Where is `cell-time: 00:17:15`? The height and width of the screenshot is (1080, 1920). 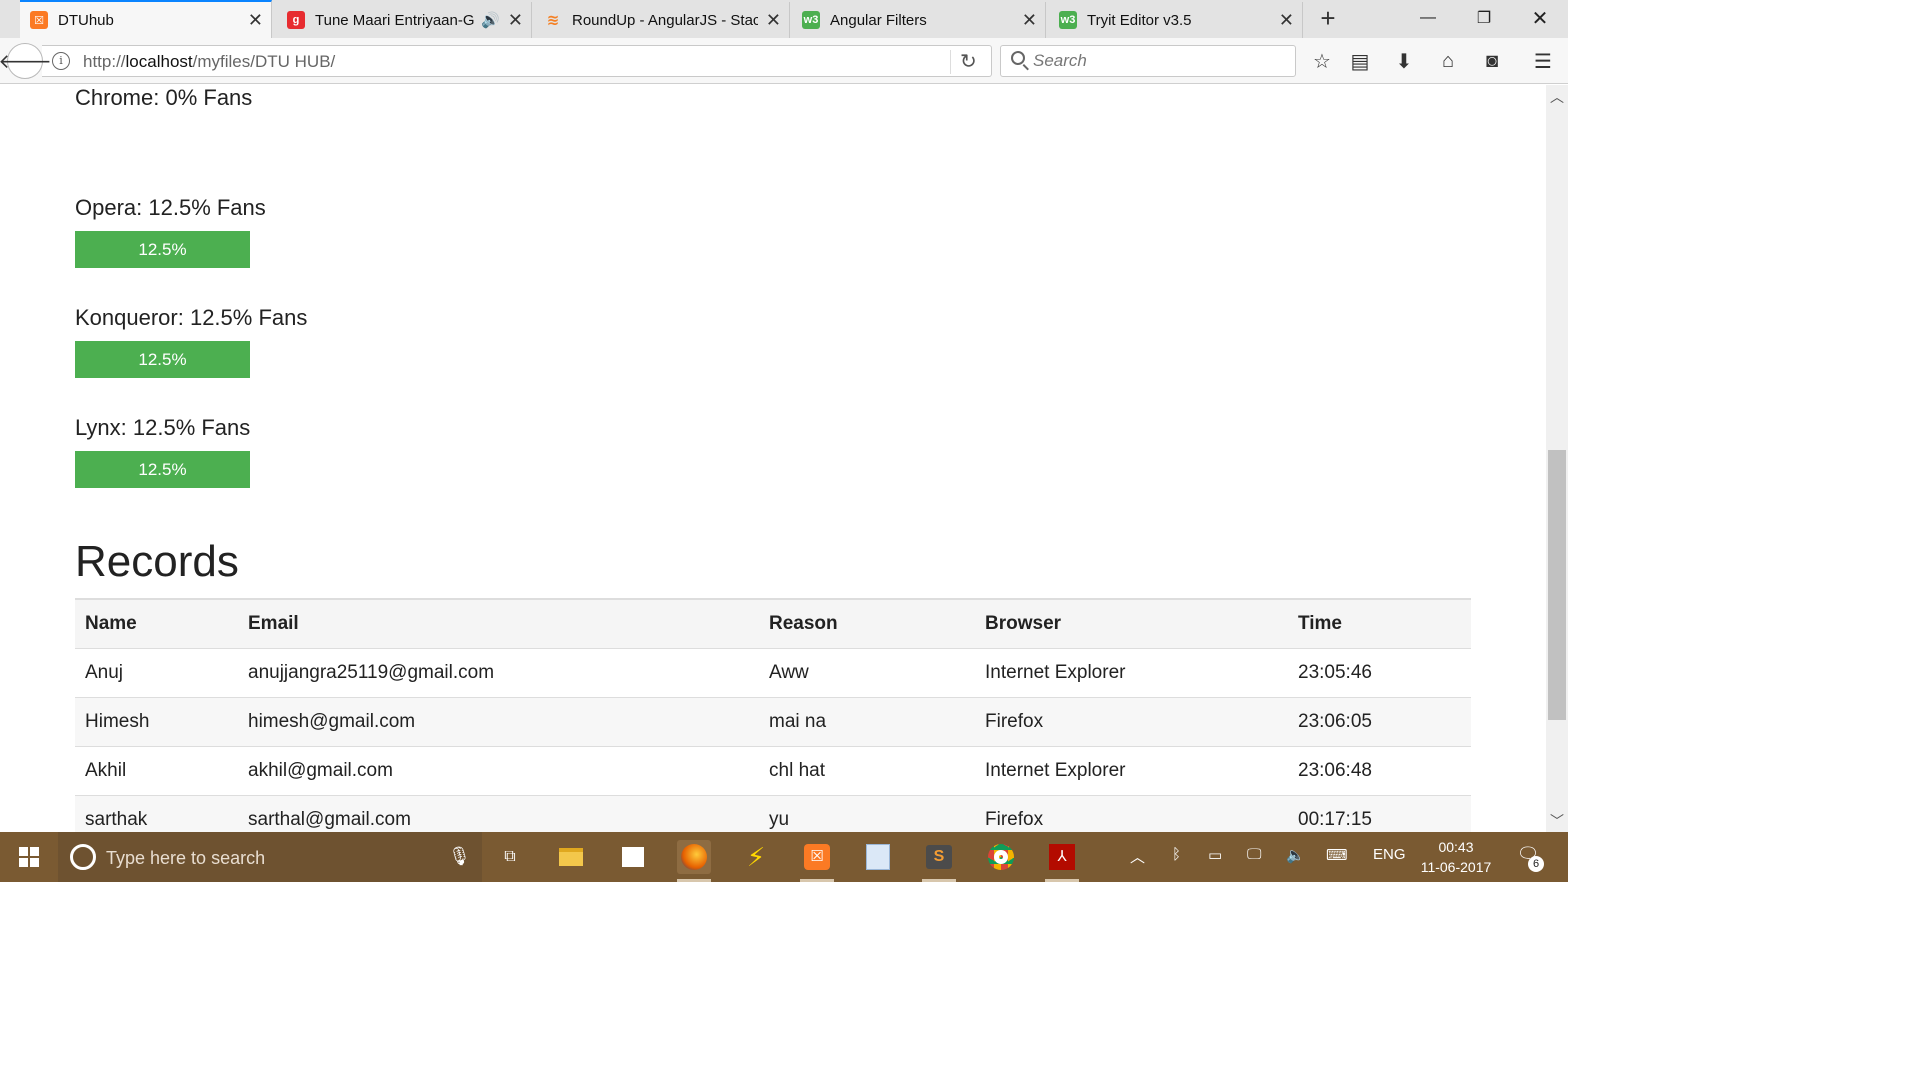 cell-time: 00:17:15 is located at coordinates (1379, 813).